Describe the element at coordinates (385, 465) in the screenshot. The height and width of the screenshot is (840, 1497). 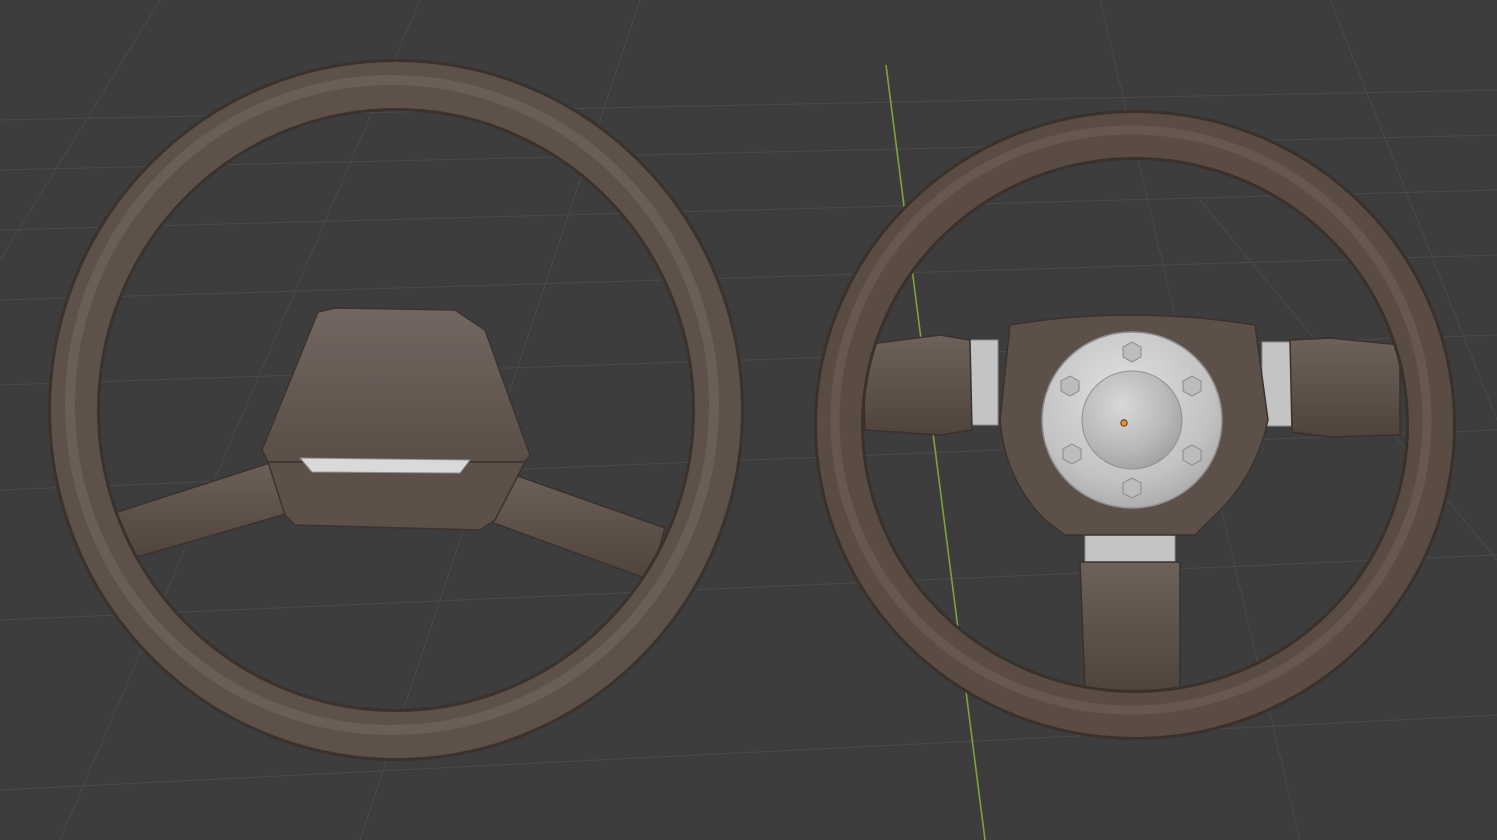
I see `horn-pad-light-strip` at that location.